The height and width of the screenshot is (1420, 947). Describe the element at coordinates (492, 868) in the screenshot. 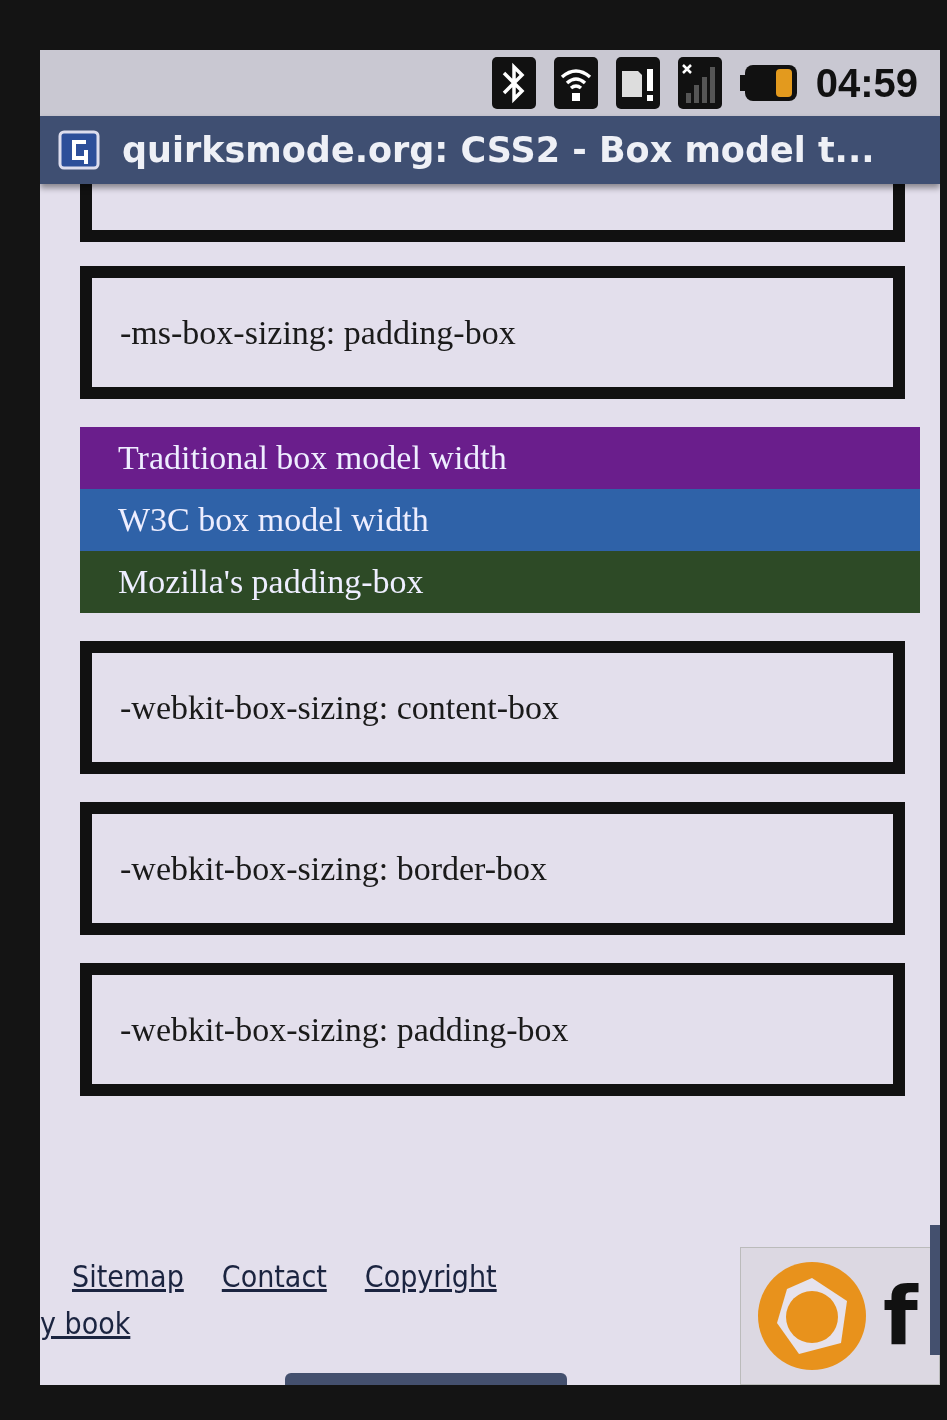

I see `bordered-box: -webkit-box-sizing: border-box` at that location.